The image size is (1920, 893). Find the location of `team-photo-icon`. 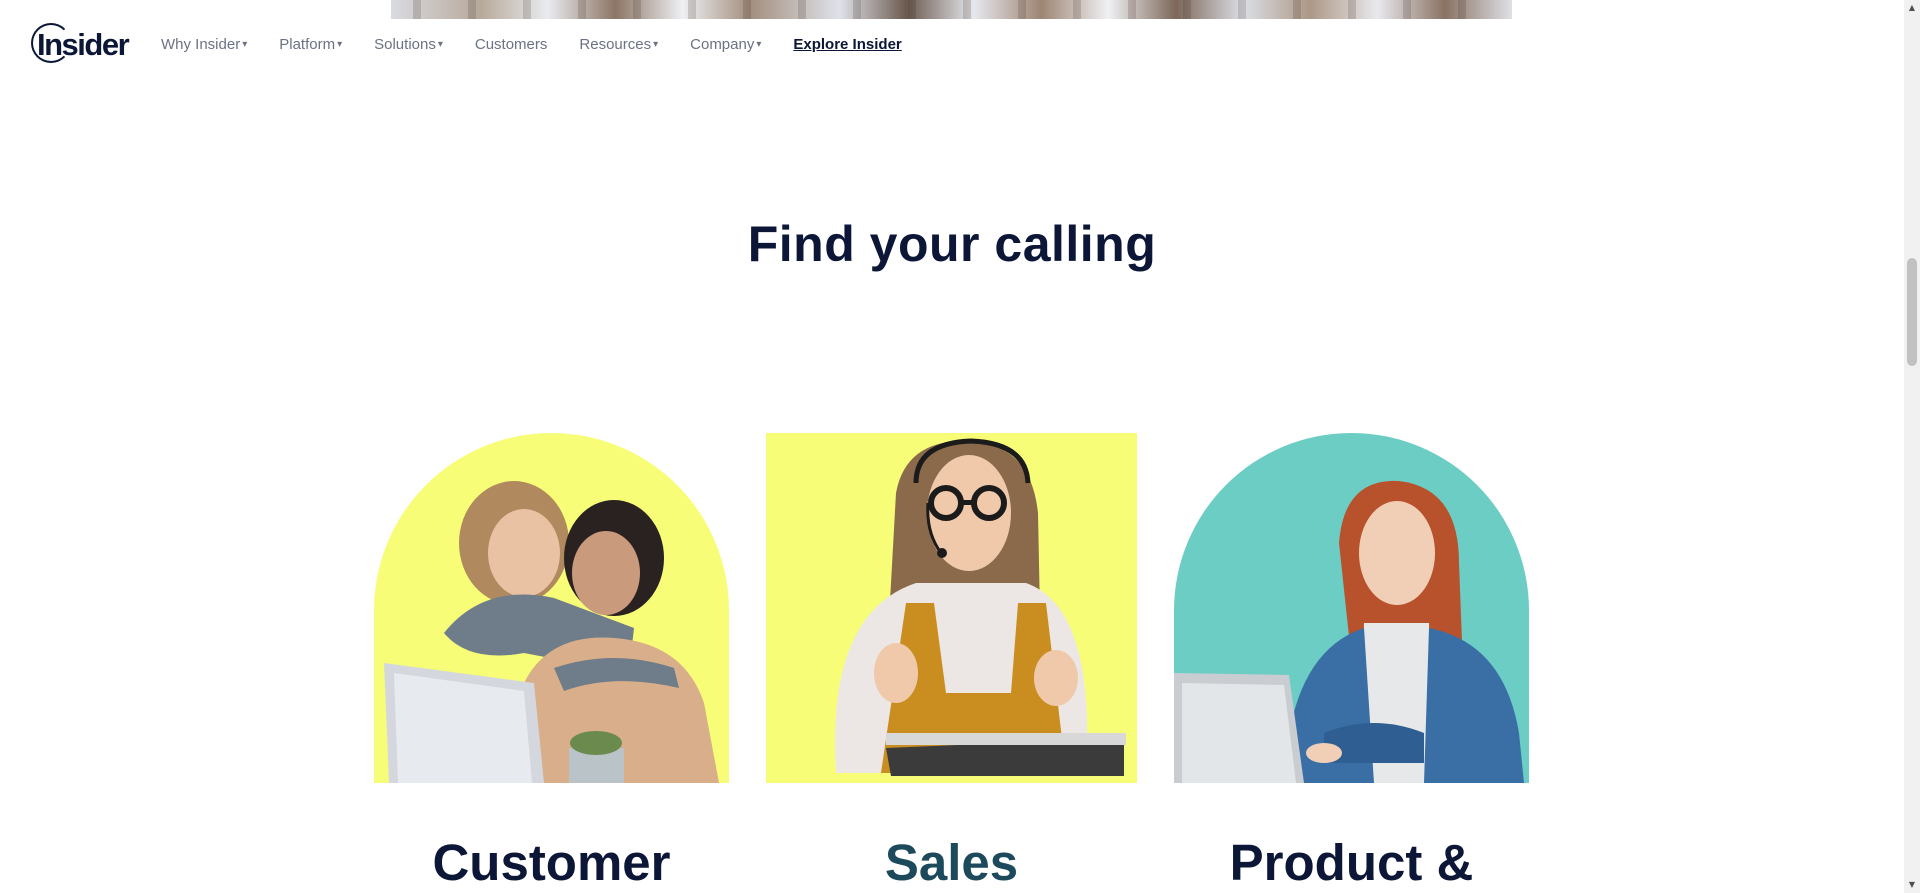

team-photo-icon is located at coordinates (551, 608).